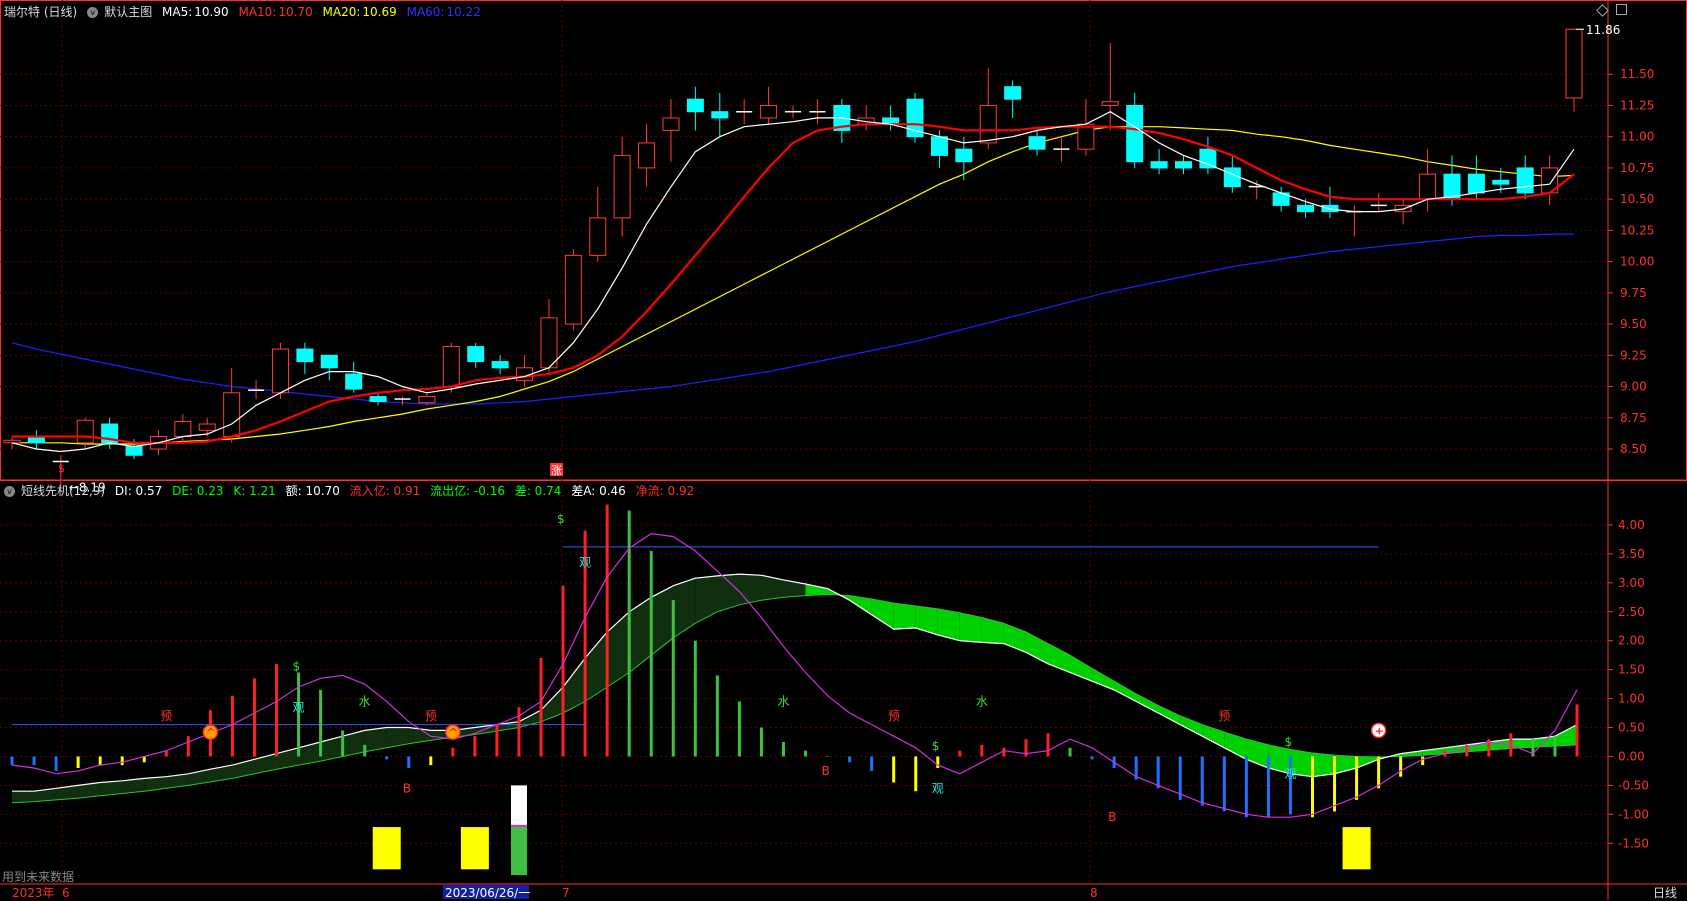  Describe the element at coordinates (312, 491) in the screenshot. I see `amount-value: 额: 10.70` at that location.